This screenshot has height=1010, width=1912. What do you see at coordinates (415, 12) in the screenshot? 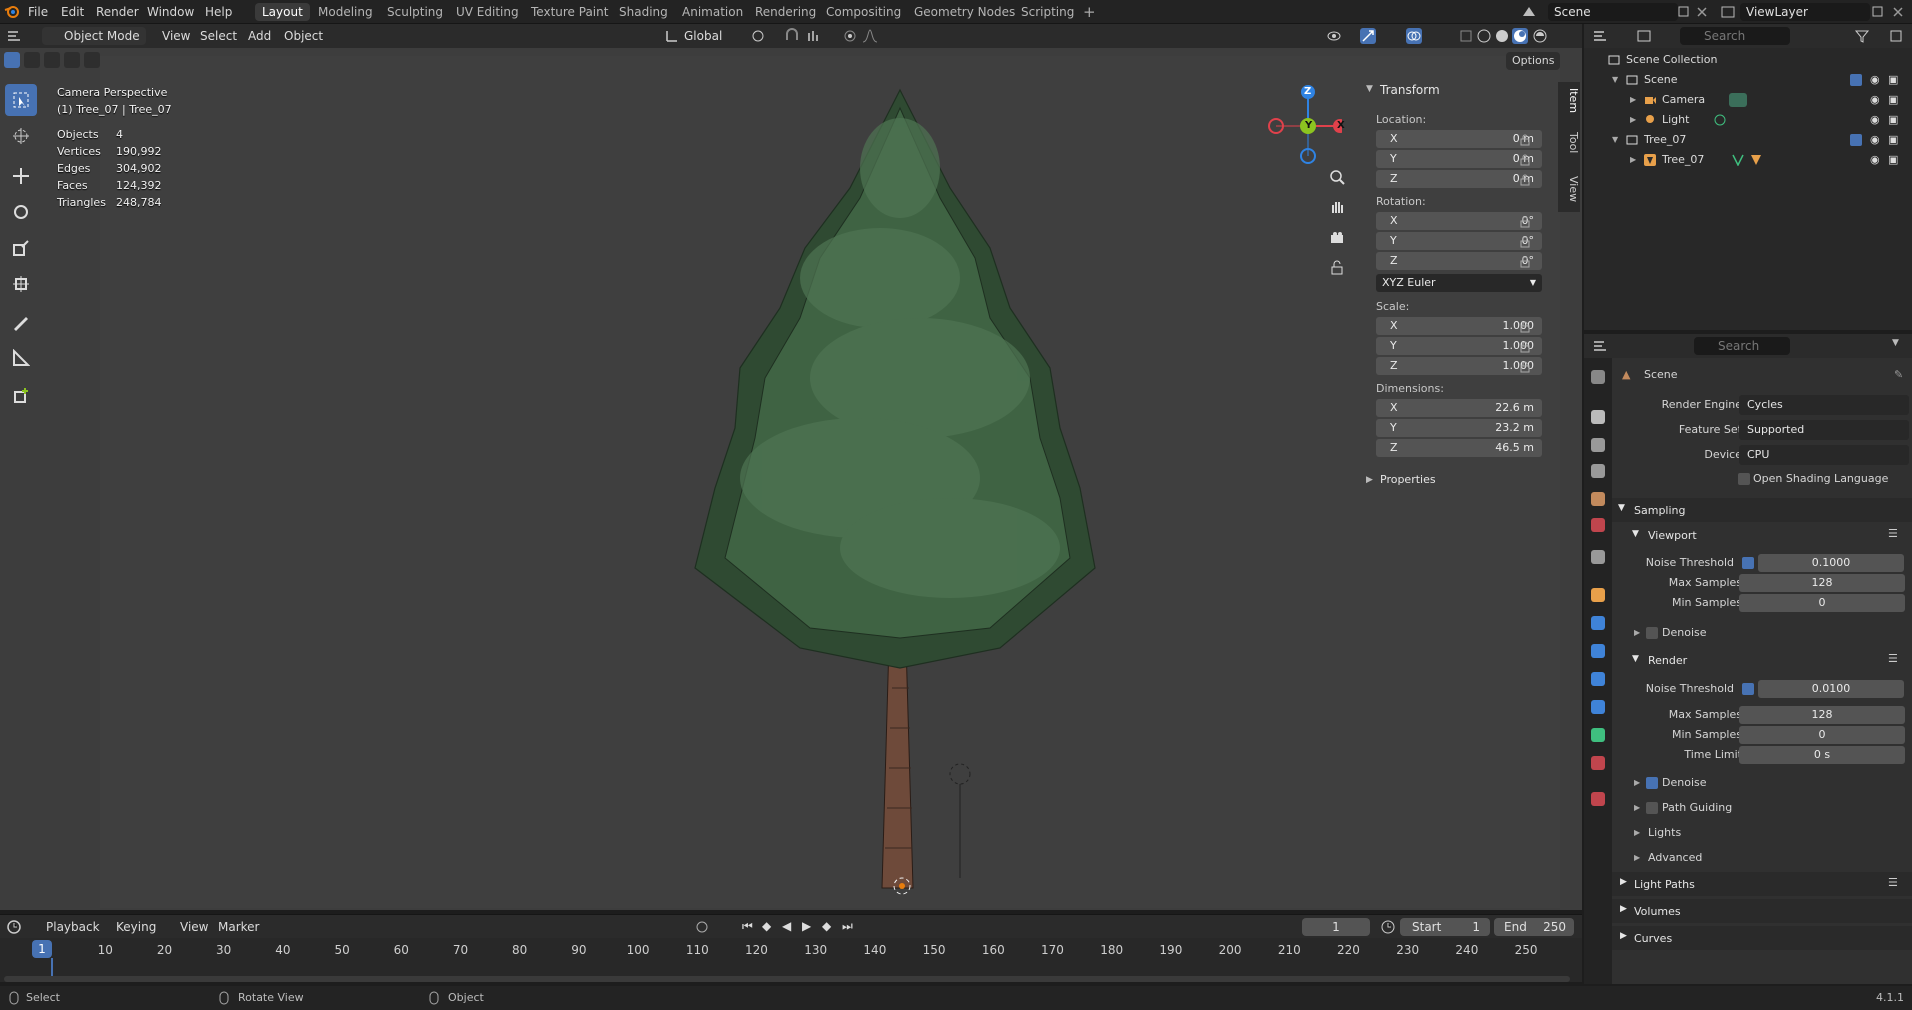
I see `workspace-tab-sculpting: Sculpting` at bounding box center [415, 12].